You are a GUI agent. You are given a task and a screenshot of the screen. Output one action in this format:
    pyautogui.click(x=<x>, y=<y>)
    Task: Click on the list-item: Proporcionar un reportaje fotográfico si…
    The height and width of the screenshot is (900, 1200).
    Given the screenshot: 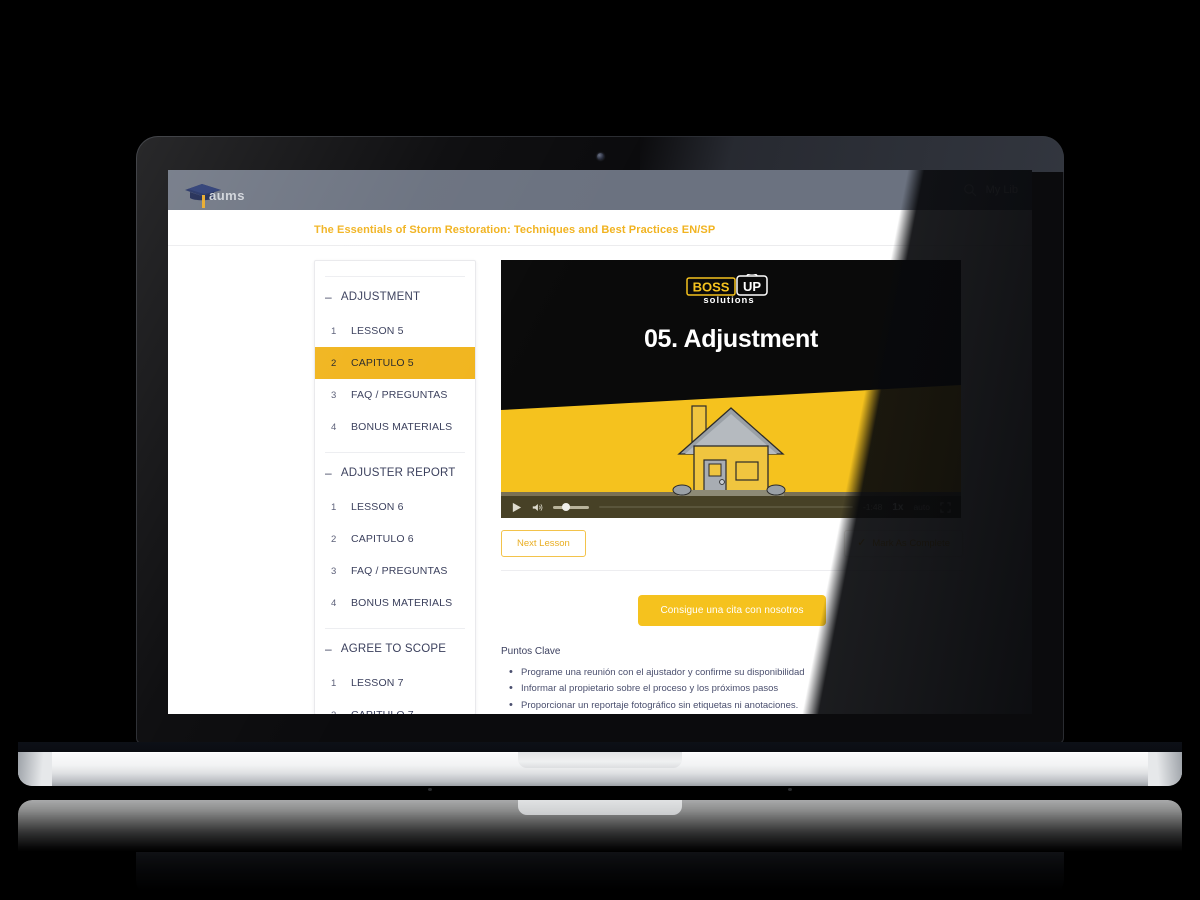 What is the action you would take?
    pyautogui.click(x=732, y=706)
    